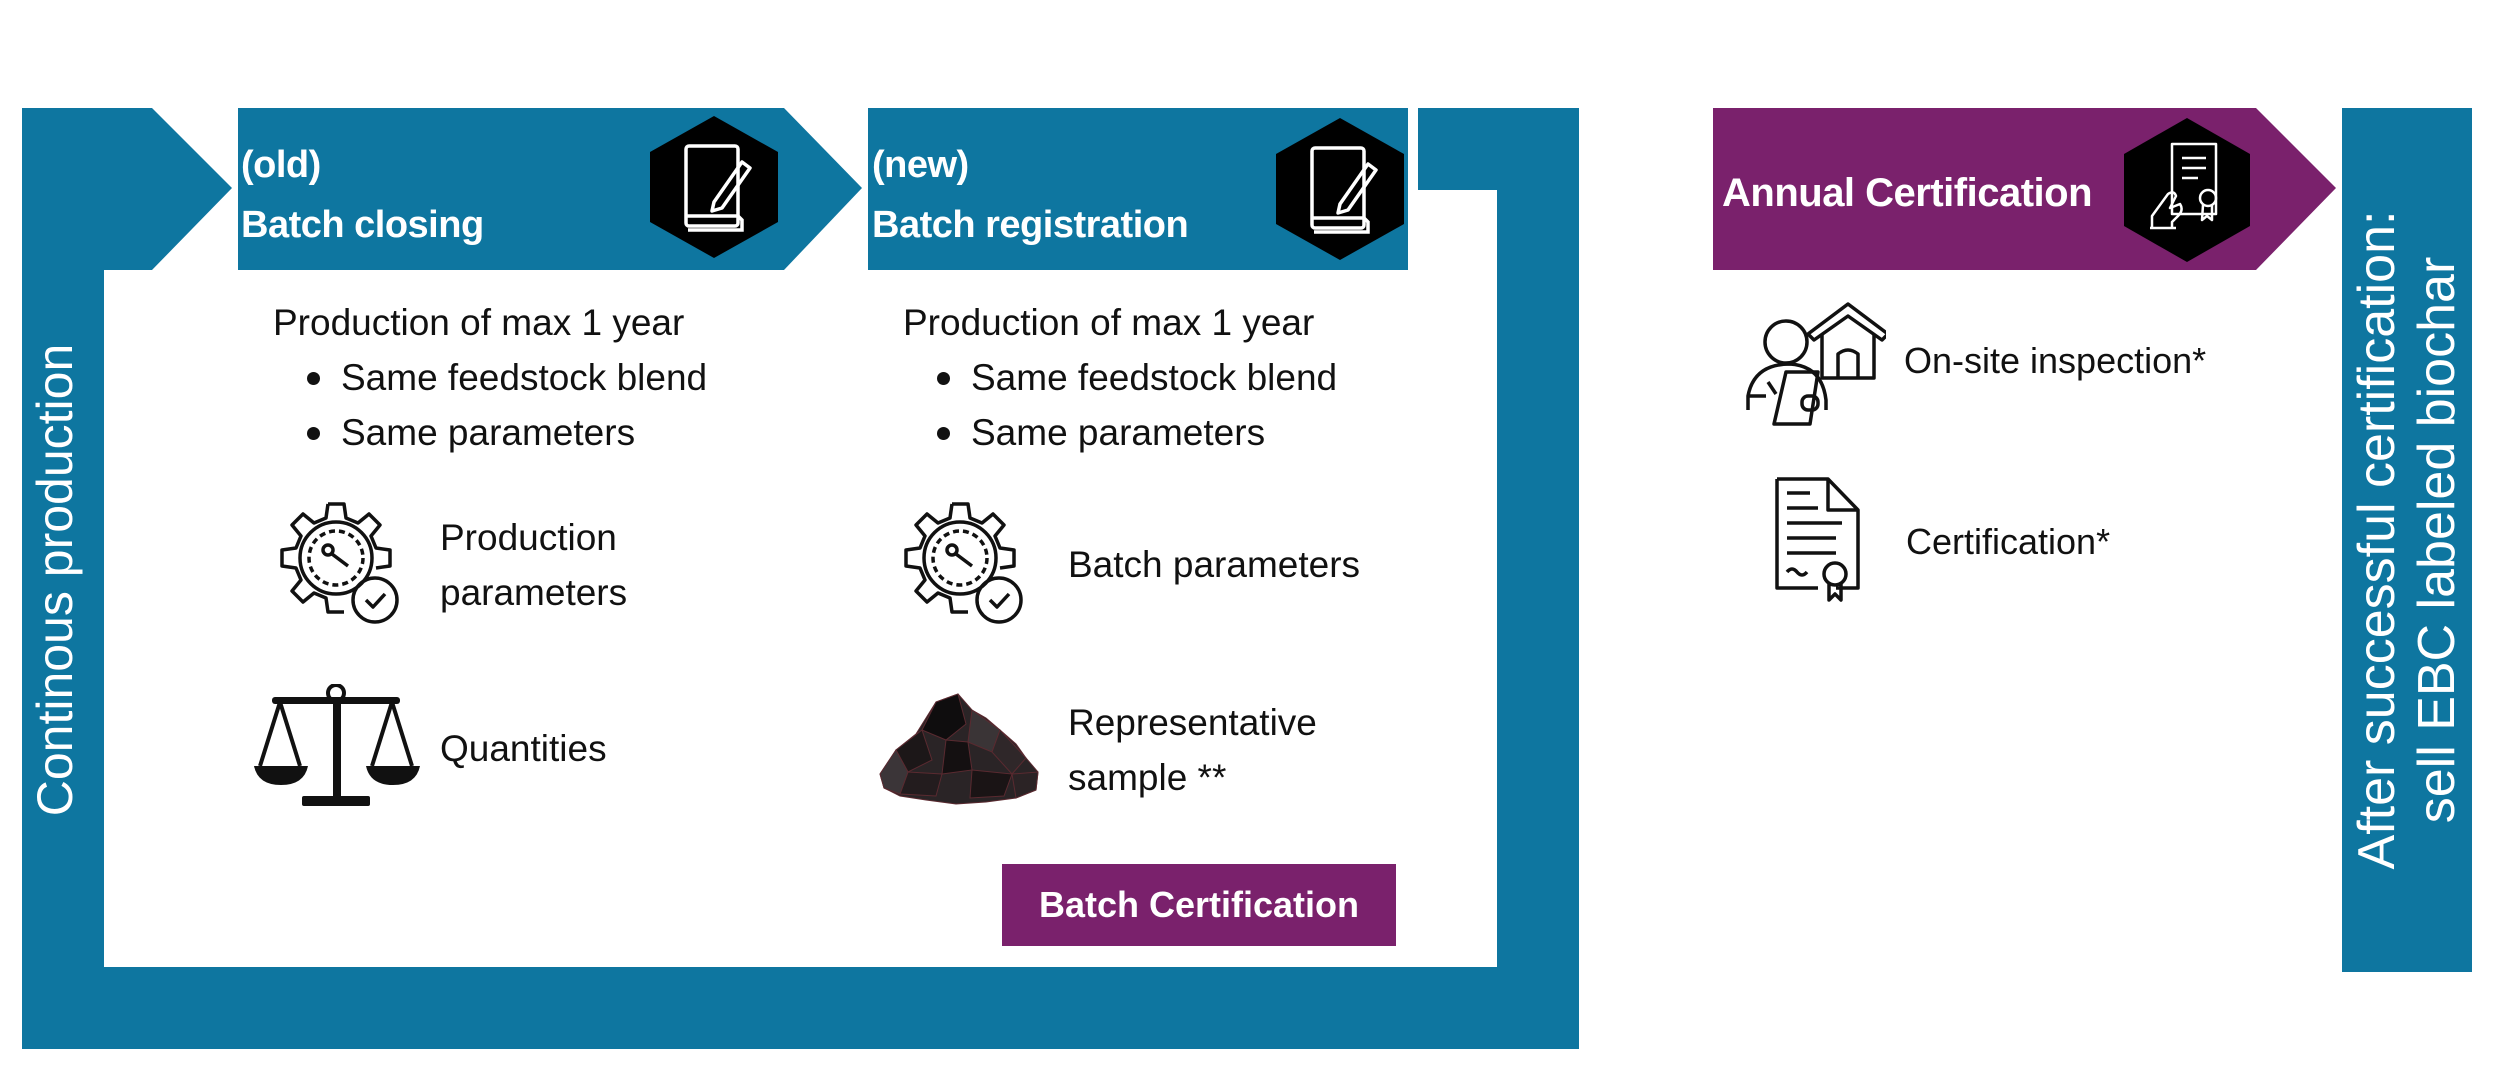 The height and width of the screenshot is (1080, 2500). Describe the element at coordinates (2008, 541) in the screenshot. I see `certification-label: Certification*` at that location.